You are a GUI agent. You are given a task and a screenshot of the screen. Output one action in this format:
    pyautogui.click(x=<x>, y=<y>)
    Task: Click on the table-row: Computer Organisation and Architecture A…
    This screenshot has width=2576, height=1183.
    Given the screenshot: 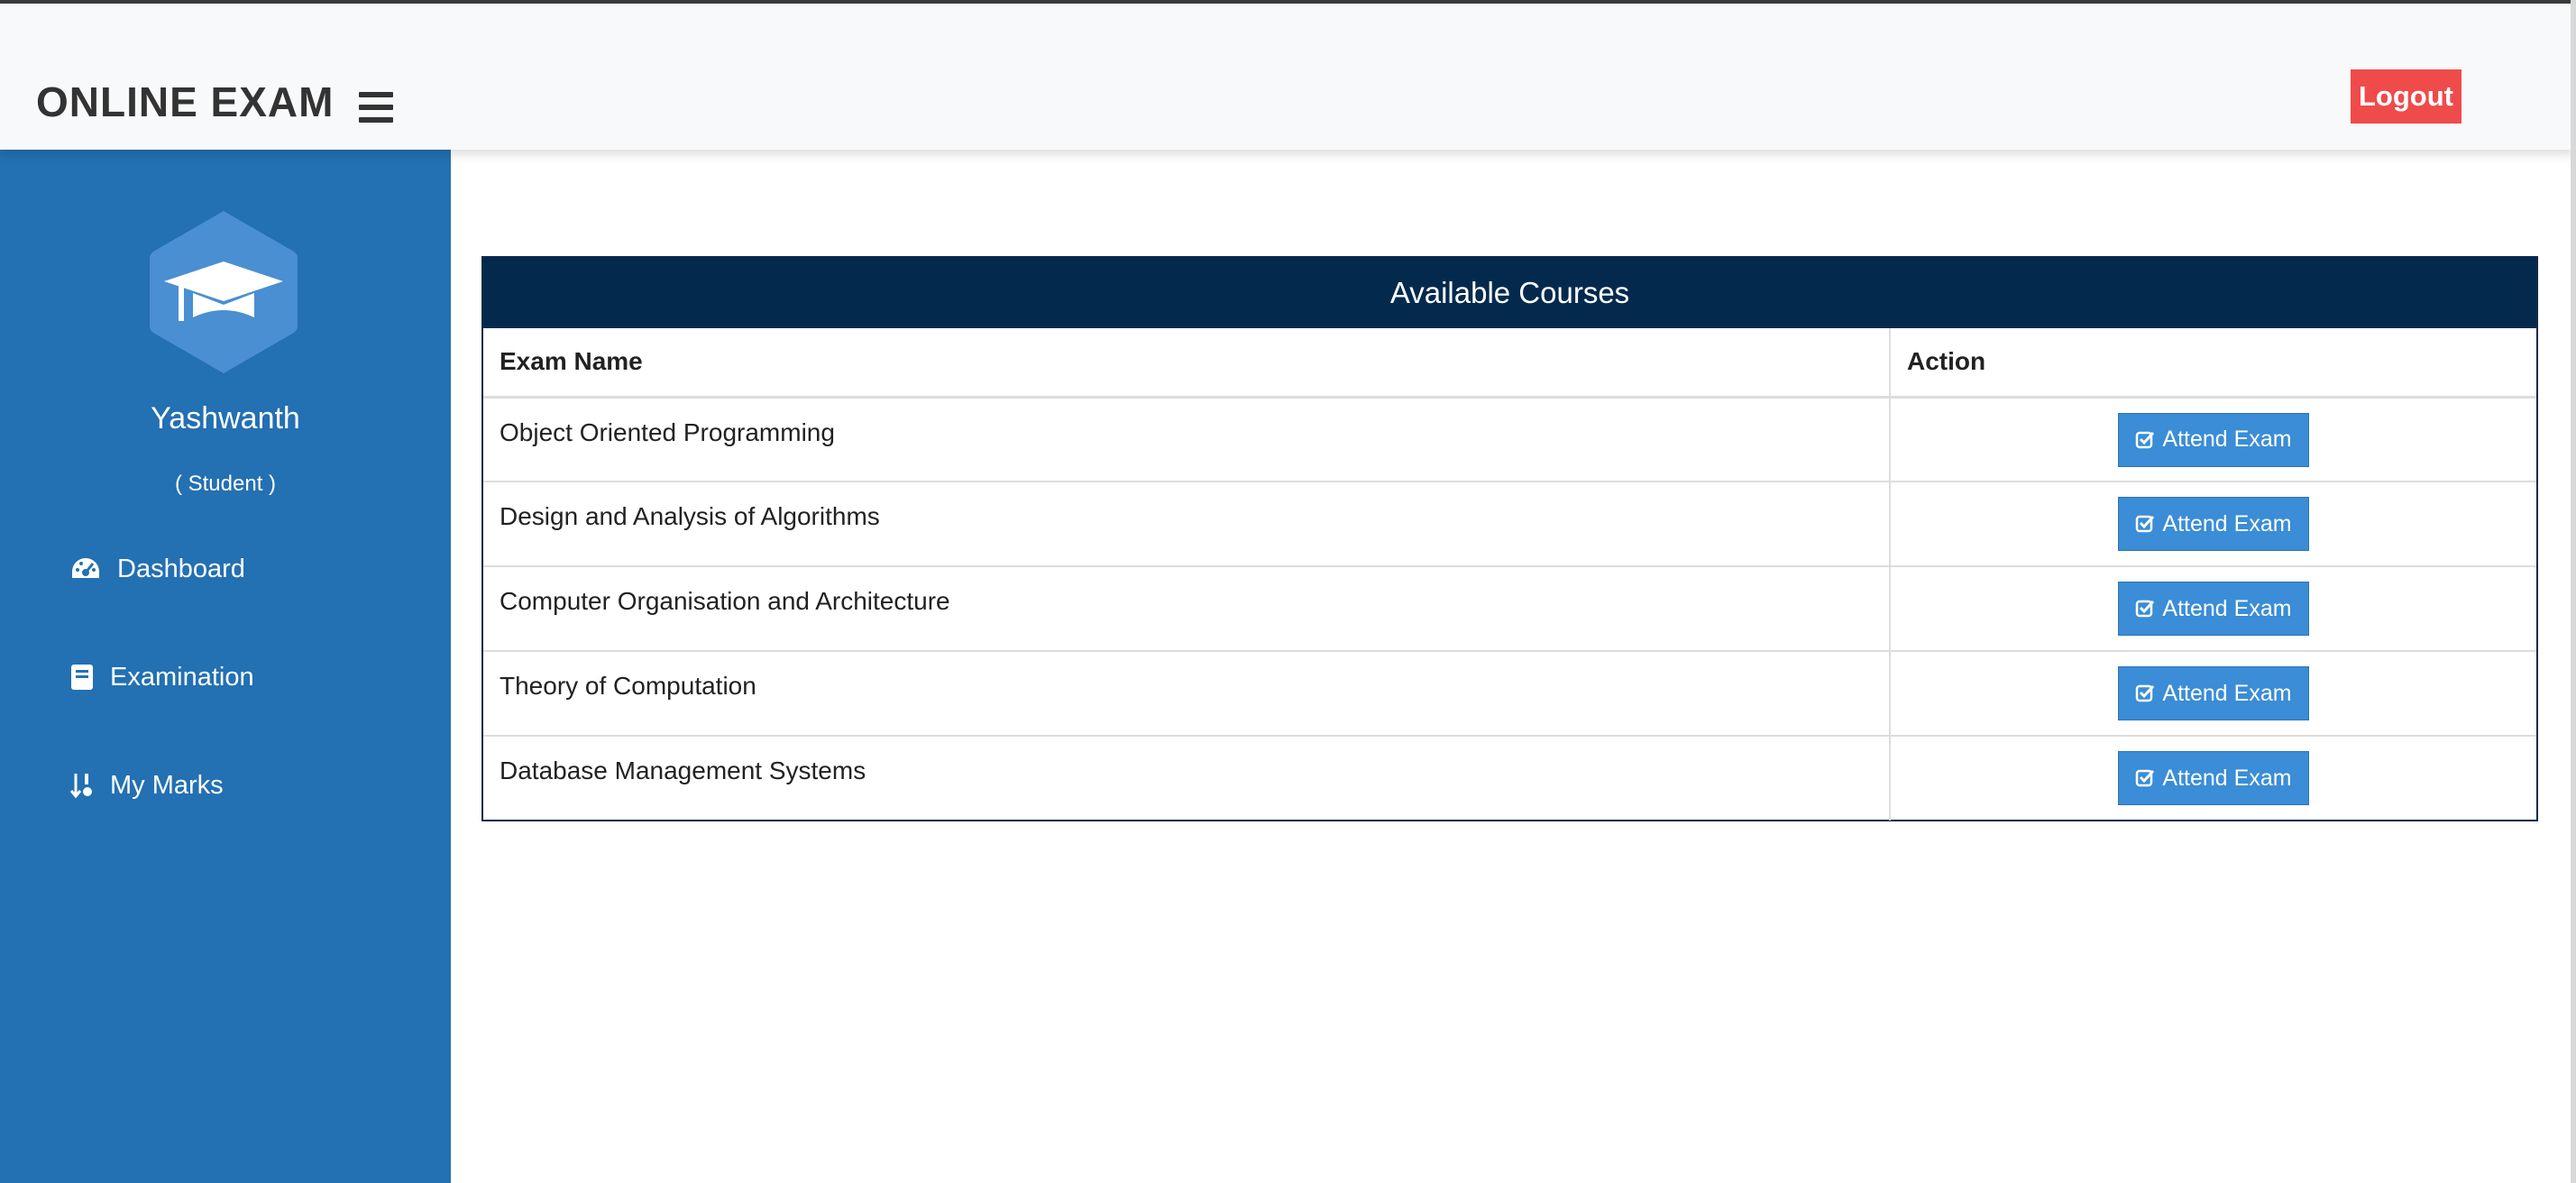 What is the action you would take?
    pyautogui.click(x=1509, y=609)
    